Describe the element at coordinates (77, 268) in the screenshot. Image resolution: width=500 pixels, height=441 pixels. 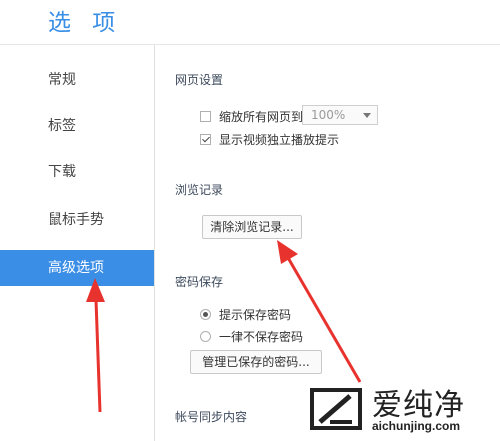
I see `sidebar-item-advanced: 高级选项` at that location.